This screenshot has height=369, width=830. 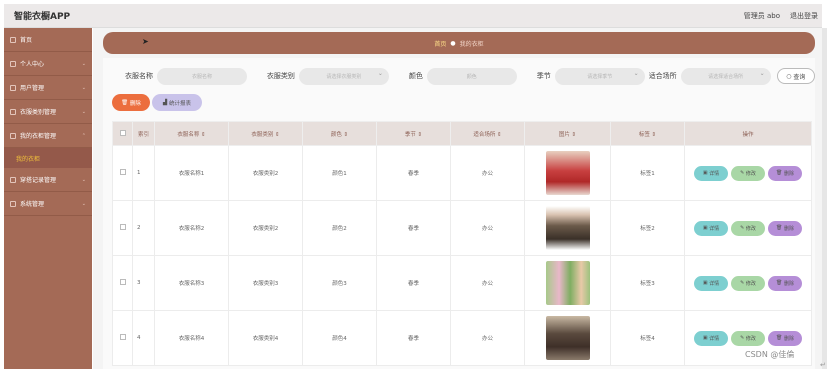 I want to click on occasion-select: 请选择适合场所, so click(x=725, y=76).